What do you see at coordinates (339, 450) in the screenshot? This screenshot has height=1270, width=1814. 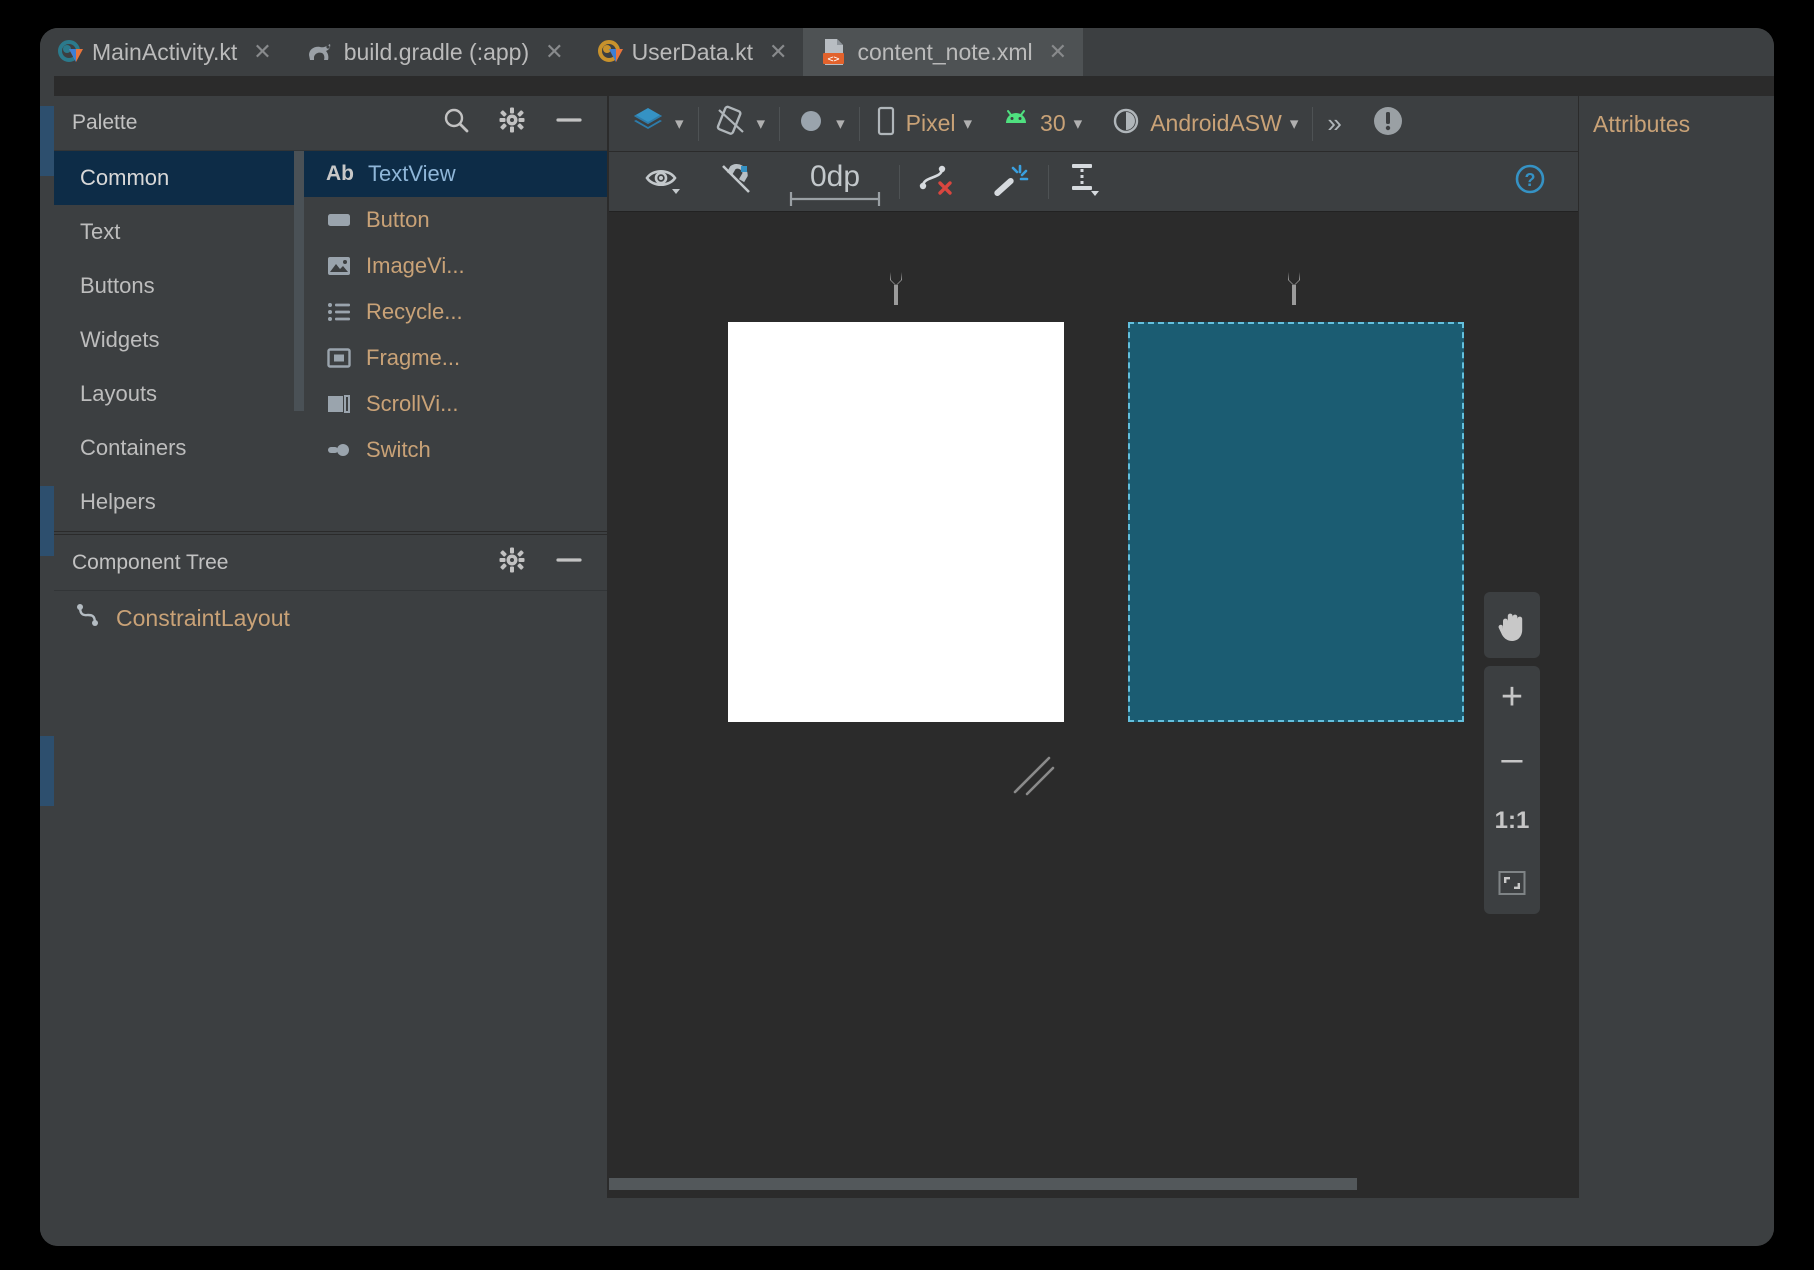 I see `switch-icon` at bounding box center [339, 450].